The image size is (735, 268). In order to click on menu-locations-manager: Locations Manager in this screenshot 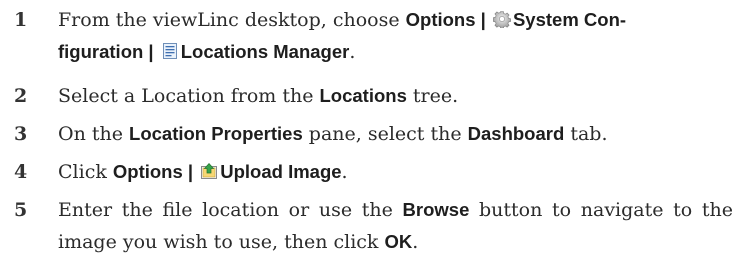, I will do `click(265, 51)`.